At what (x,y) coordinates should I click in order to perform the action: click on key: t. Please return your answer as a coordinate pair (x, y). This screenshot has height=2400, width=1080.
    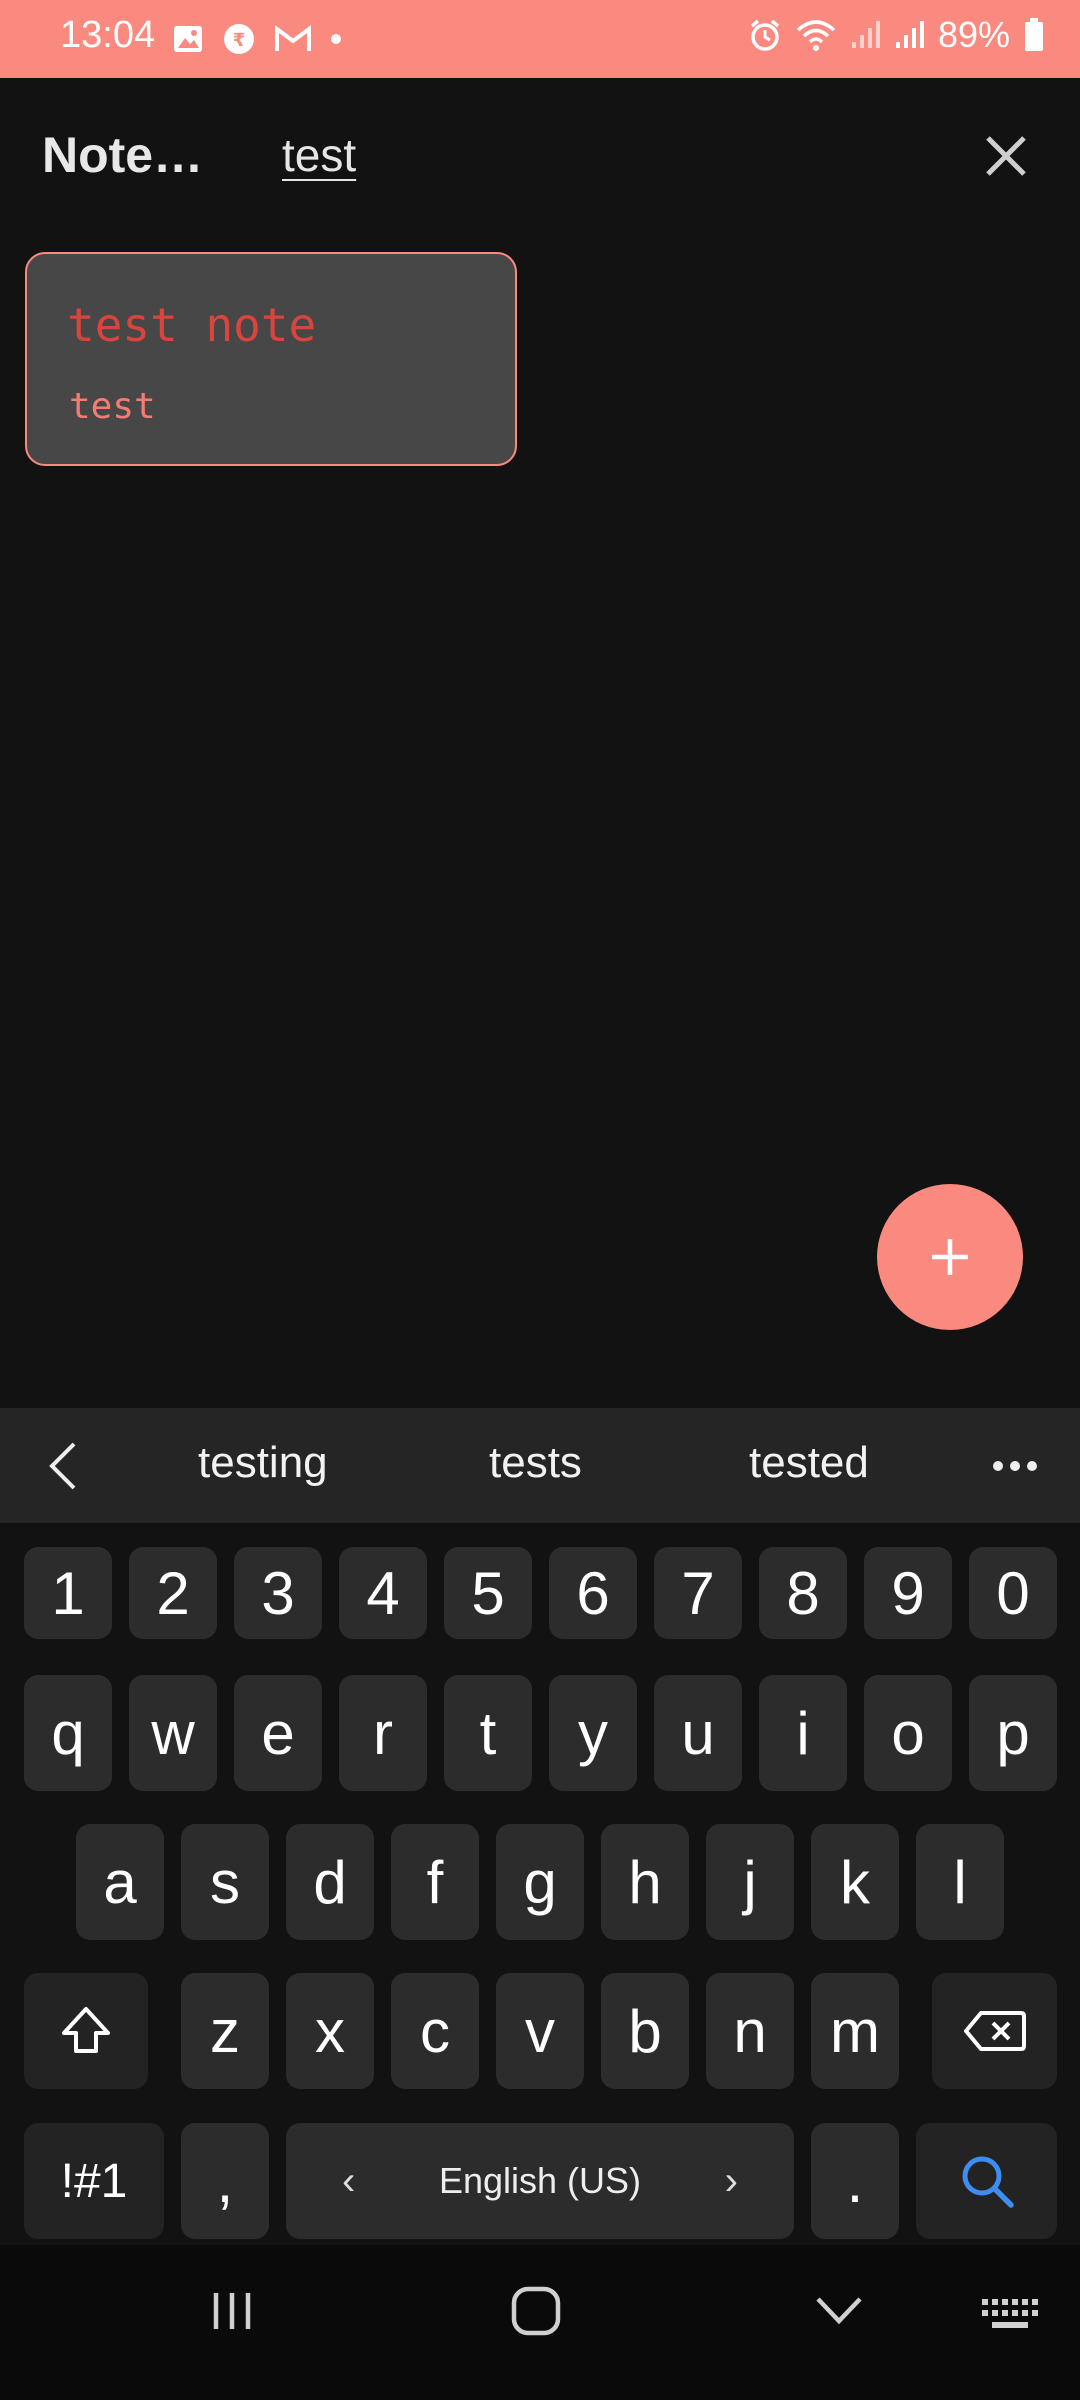
    Looking at the image, I should click on (488, 1733).